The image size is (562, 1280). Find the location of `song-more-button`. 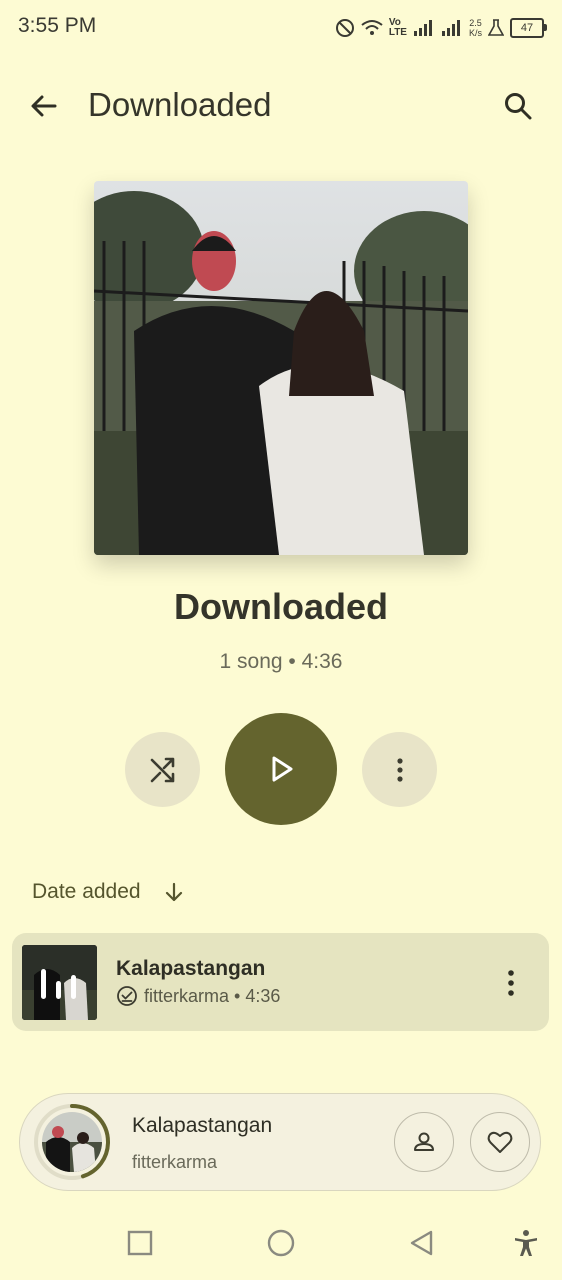

song-more-button is located at coordinates (511, 983).